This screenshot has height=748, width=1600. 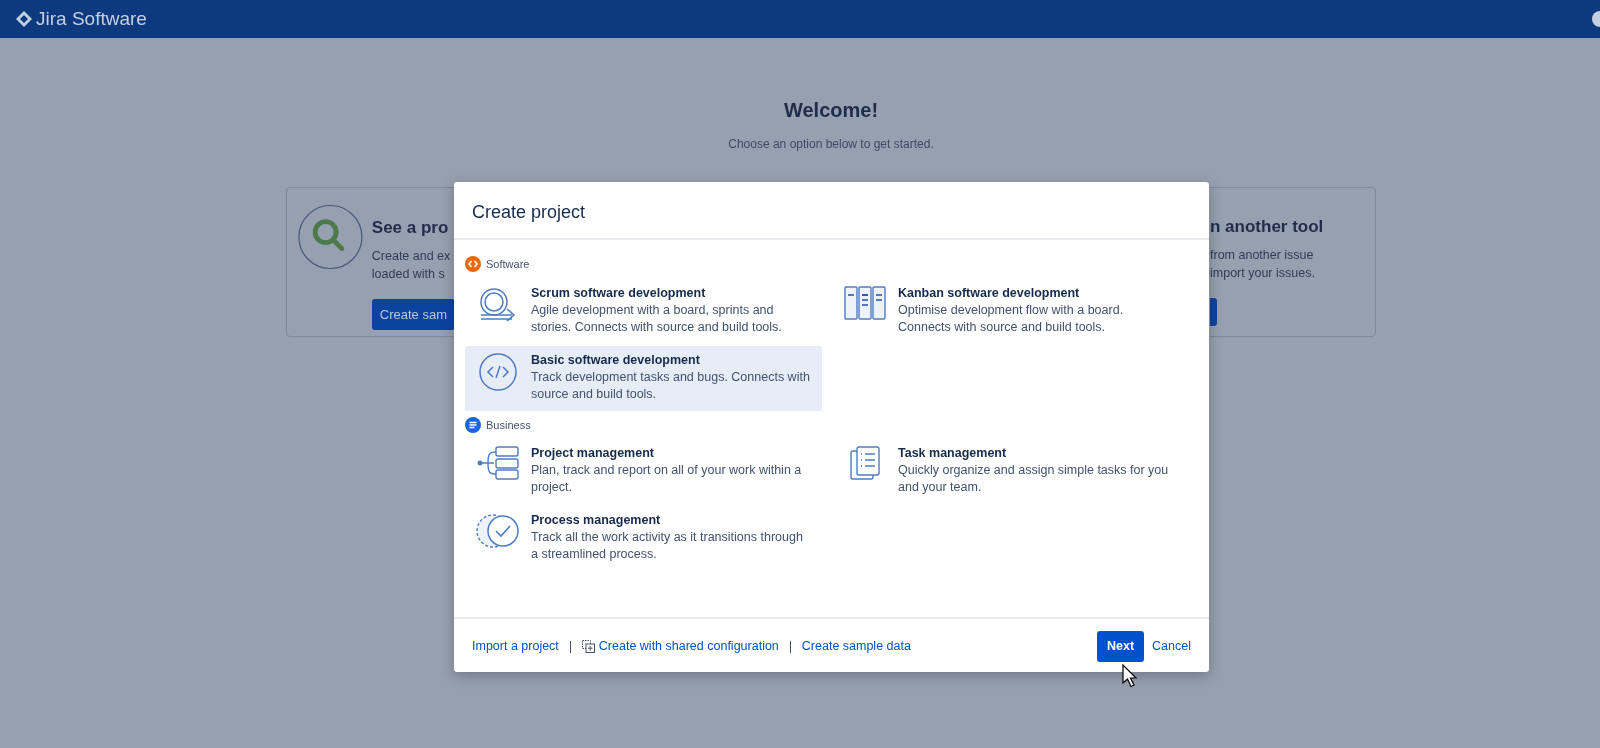 I want to click on section-label: Business, so click(x=508, y=425).